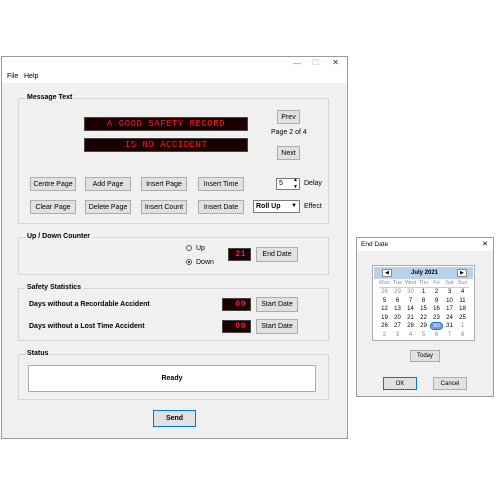  Describe the element at coordinates (277, 326) in the screenshot. I see `start-date-button-2: Start Date` at that location.